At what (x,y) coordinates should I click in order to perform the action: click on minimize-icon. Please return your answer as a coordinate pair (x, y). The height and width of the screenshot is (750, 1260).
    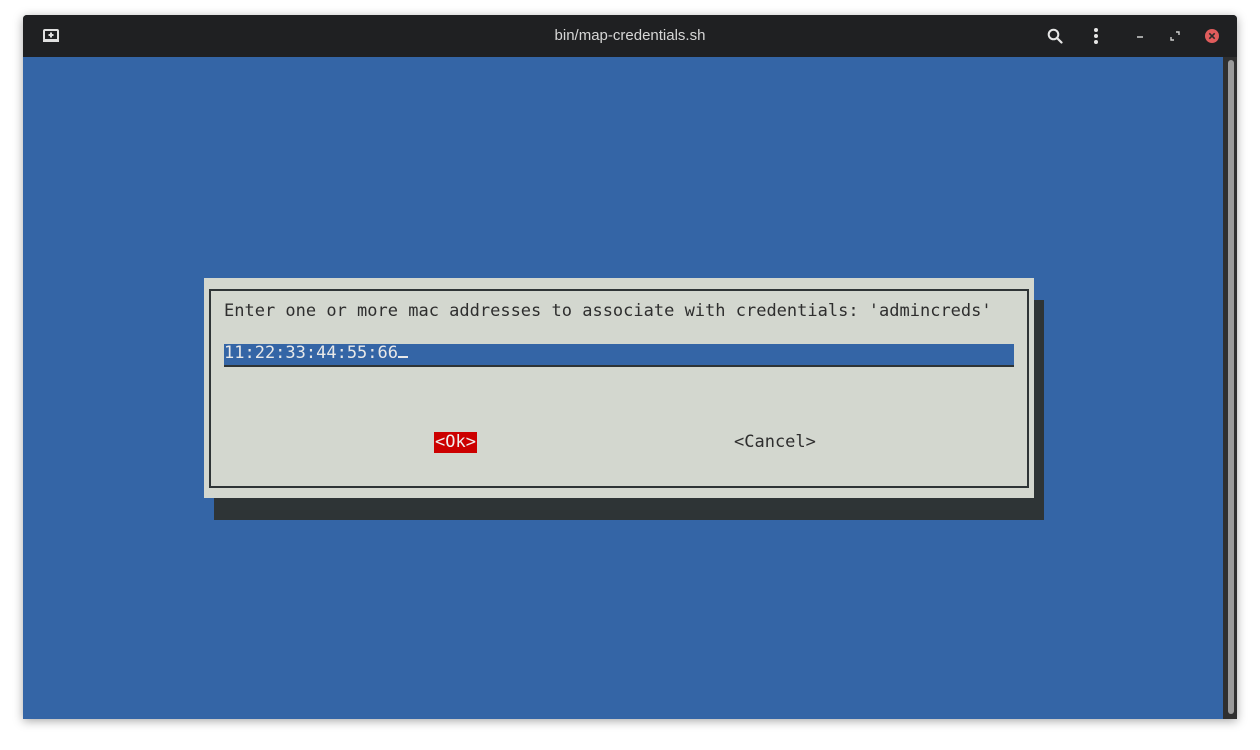
    Looking at the image, I should click on (1140, 37).